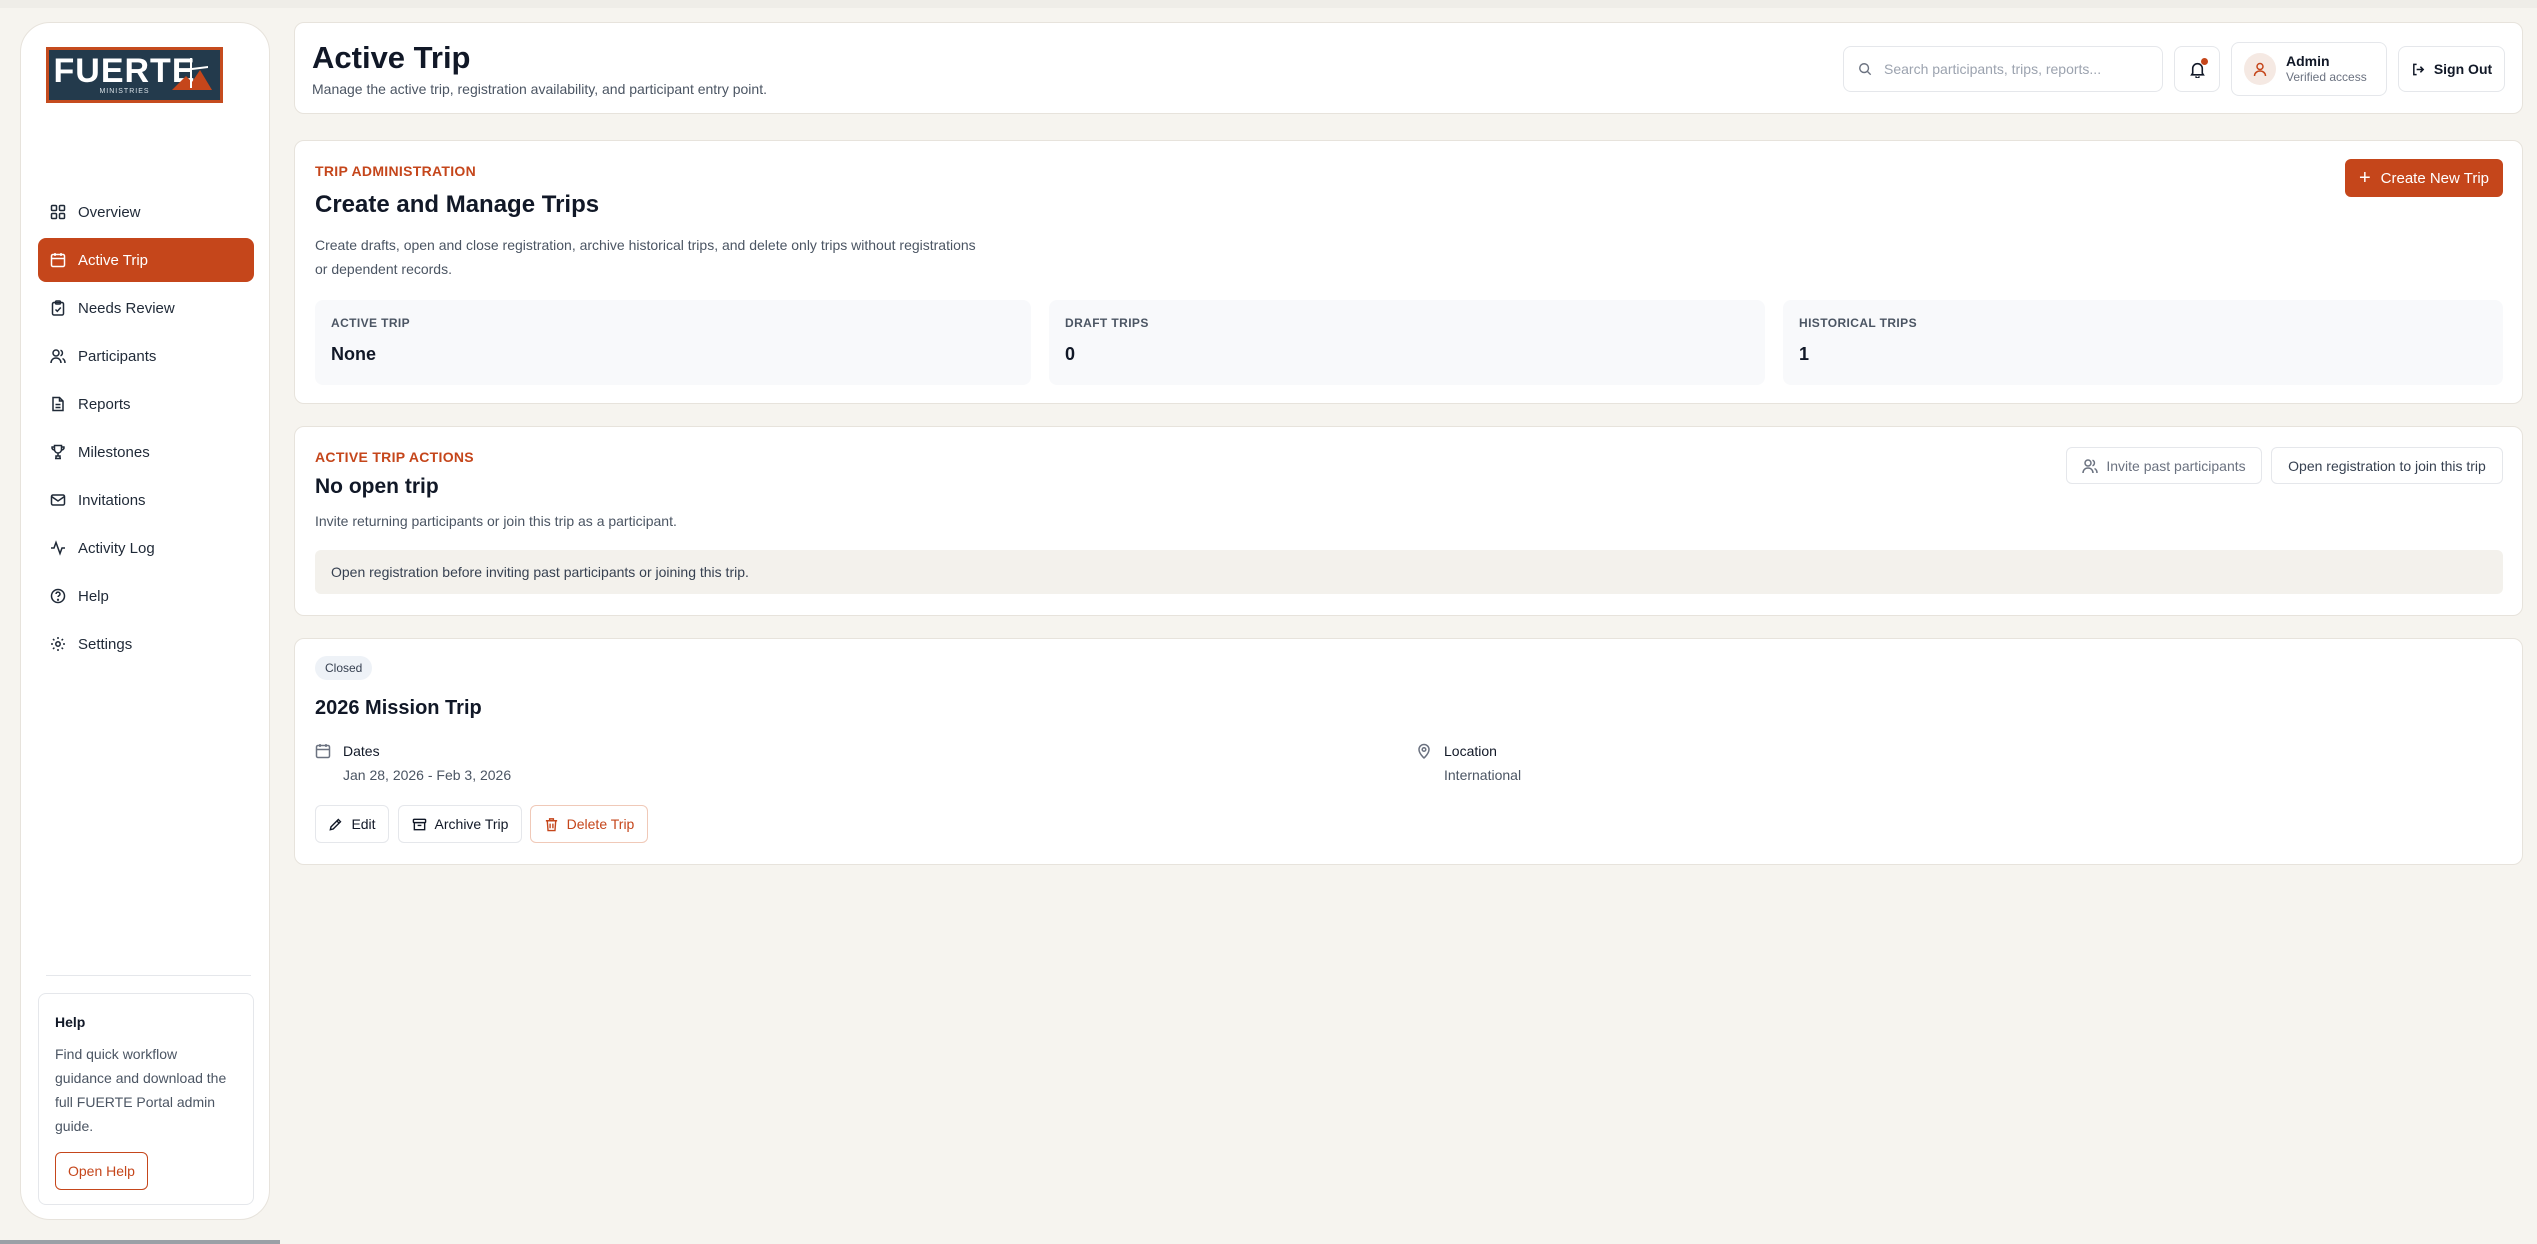  I want to click on sidebar-item-invitations: Invitations, so click(146, 500).